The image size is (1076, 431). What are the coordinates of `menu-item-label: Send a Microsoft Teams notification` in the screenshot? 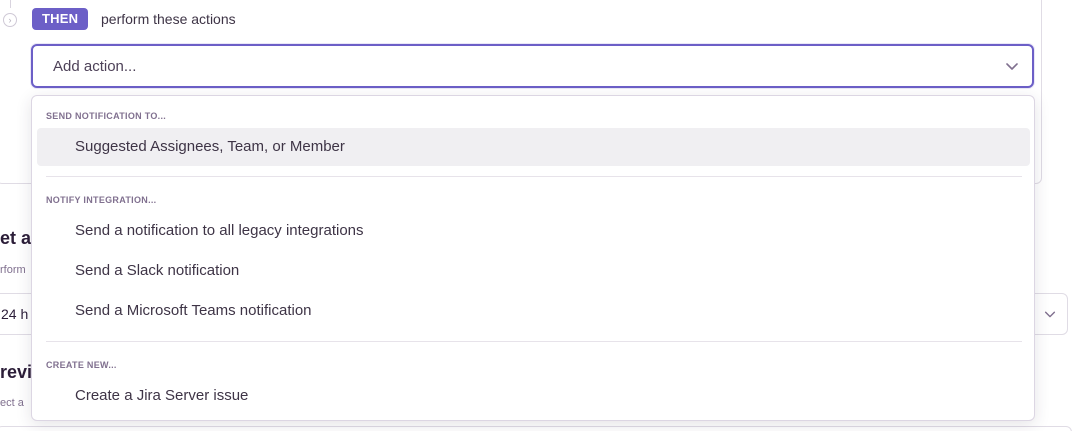 It's located at (193, 310).